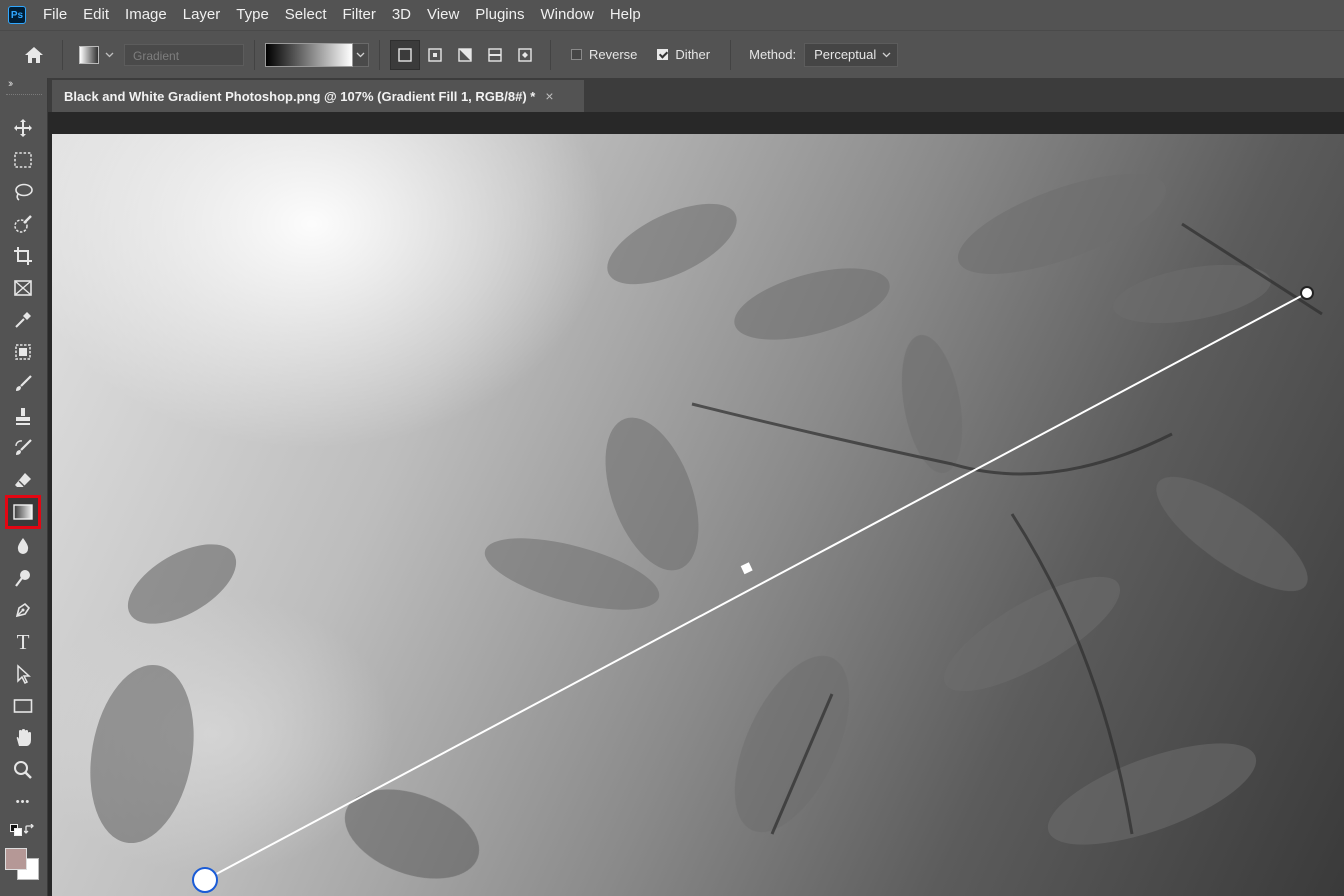 The width and height of the screenshot is (1344, 896). Describe the element at coordinates (566, 15) in the screenshot. I see `menu-window: Window` at that location.